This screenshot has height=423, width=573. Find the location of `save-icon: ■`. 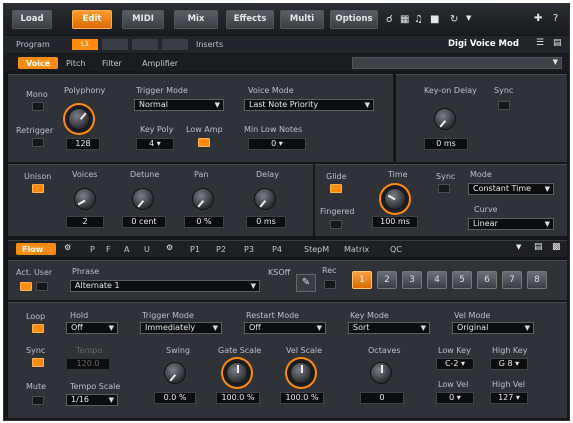

save-icon: ■ is located at coordinates (434, 19).